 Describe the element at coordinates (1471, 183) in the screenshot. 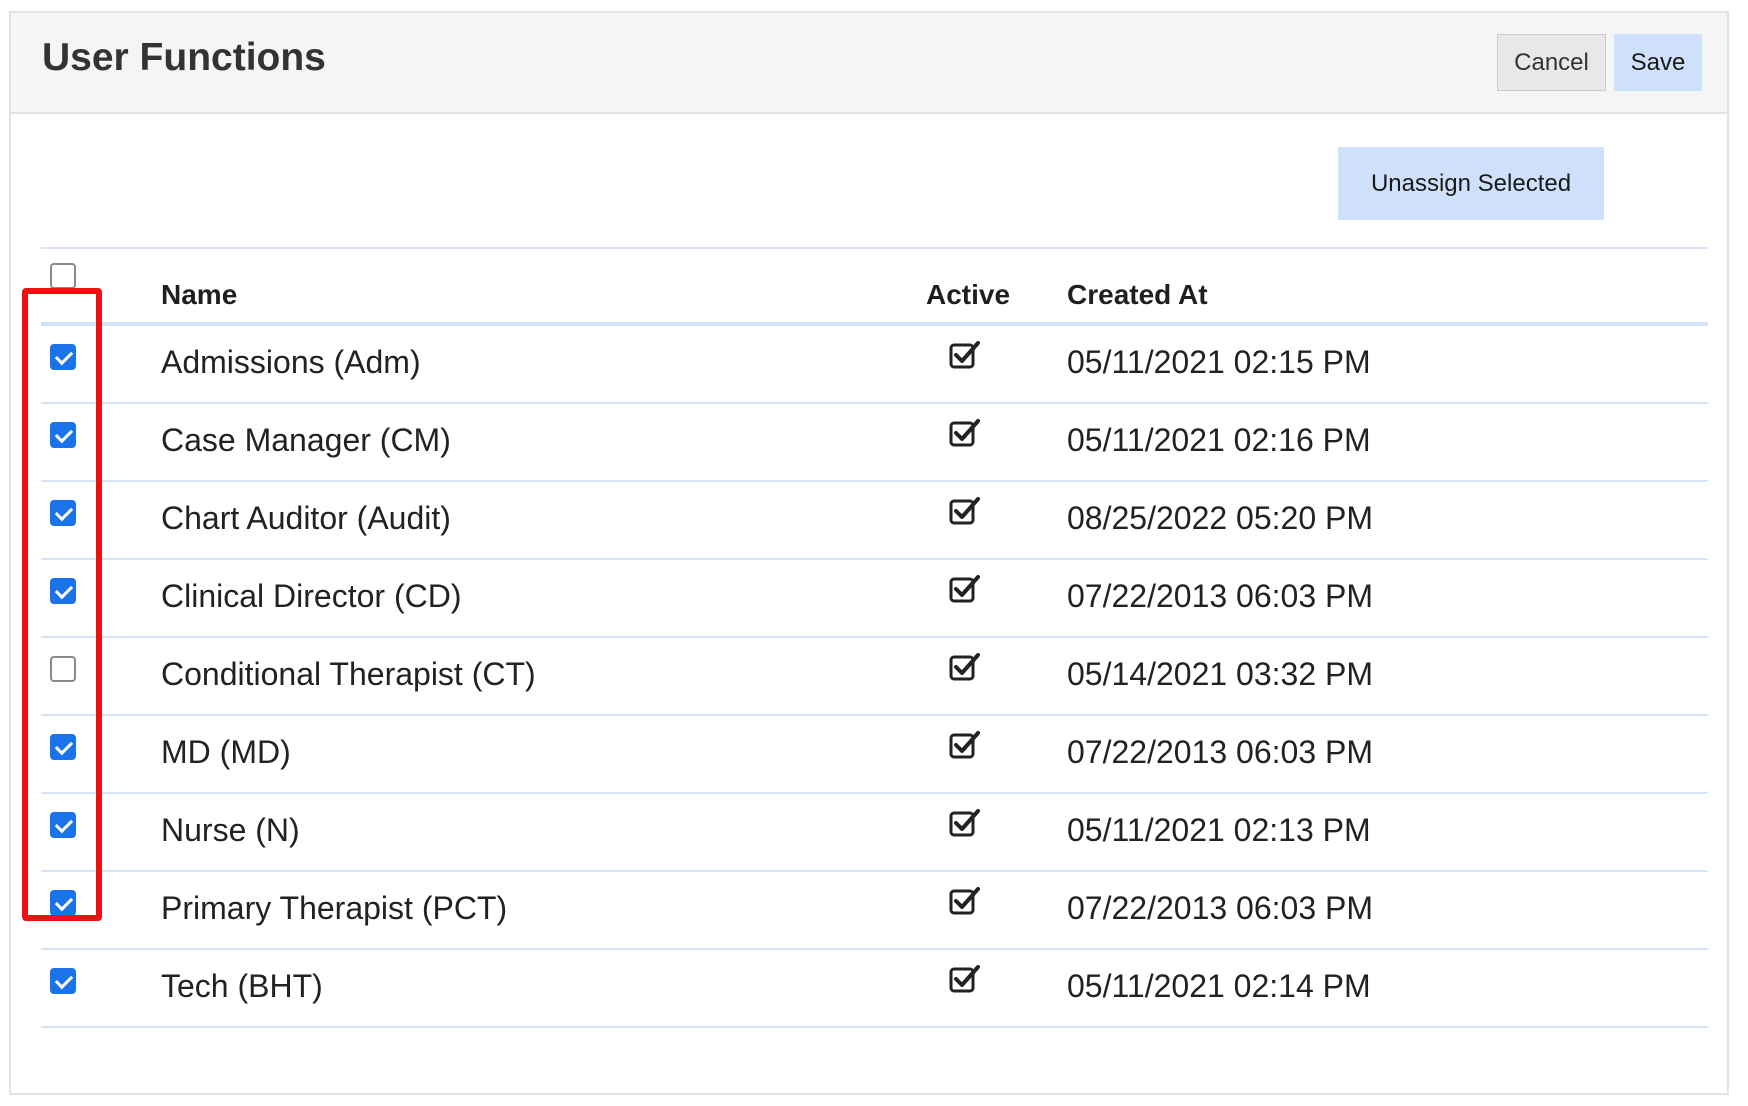

I see `unassign-selected-button: Unassign Selected` at that location.